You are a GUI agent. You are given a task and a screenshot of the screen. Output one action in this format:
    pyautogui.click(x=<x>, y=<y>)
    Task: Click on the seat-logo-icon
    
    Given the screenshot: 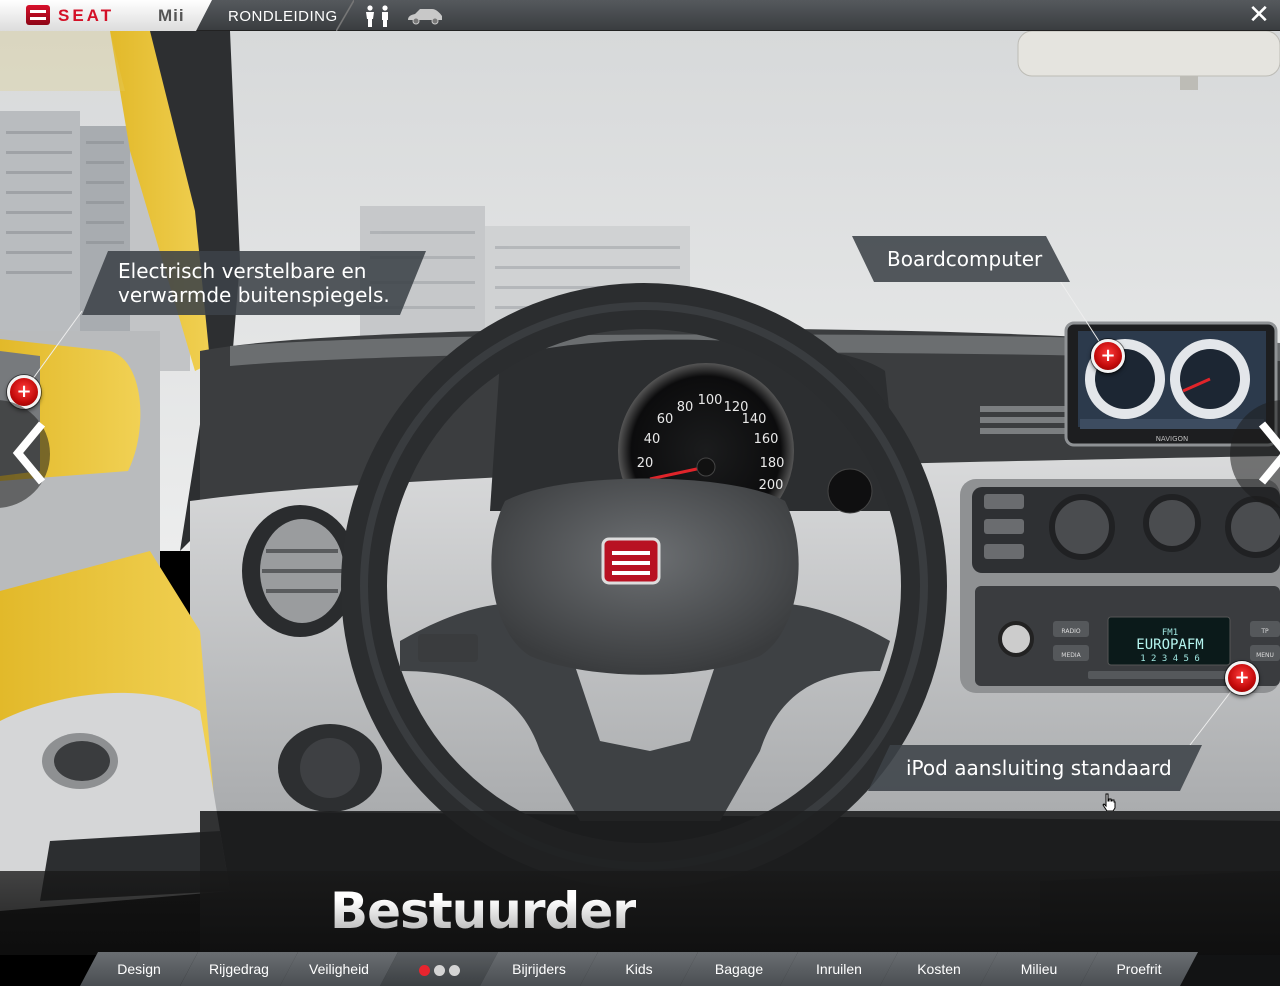 What is the action you would take?
    pyautogui.click(x=38, y=15)
    